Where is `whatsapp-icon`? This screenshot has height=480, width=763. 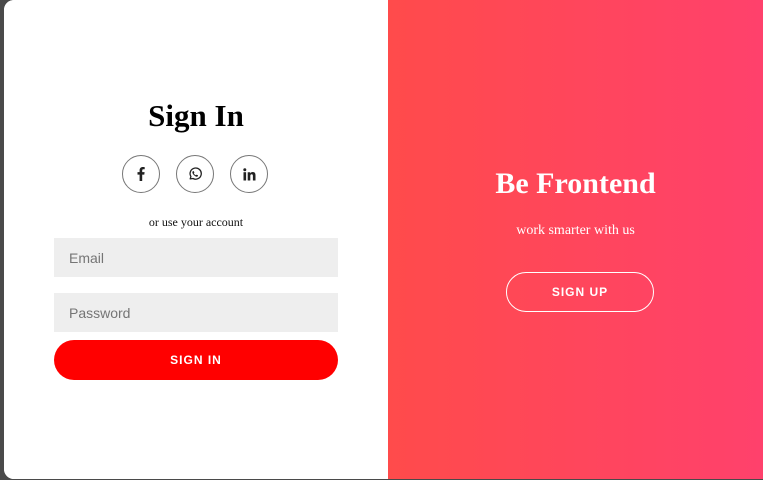
whatsapp-icon is located at coordinates (195, 174).